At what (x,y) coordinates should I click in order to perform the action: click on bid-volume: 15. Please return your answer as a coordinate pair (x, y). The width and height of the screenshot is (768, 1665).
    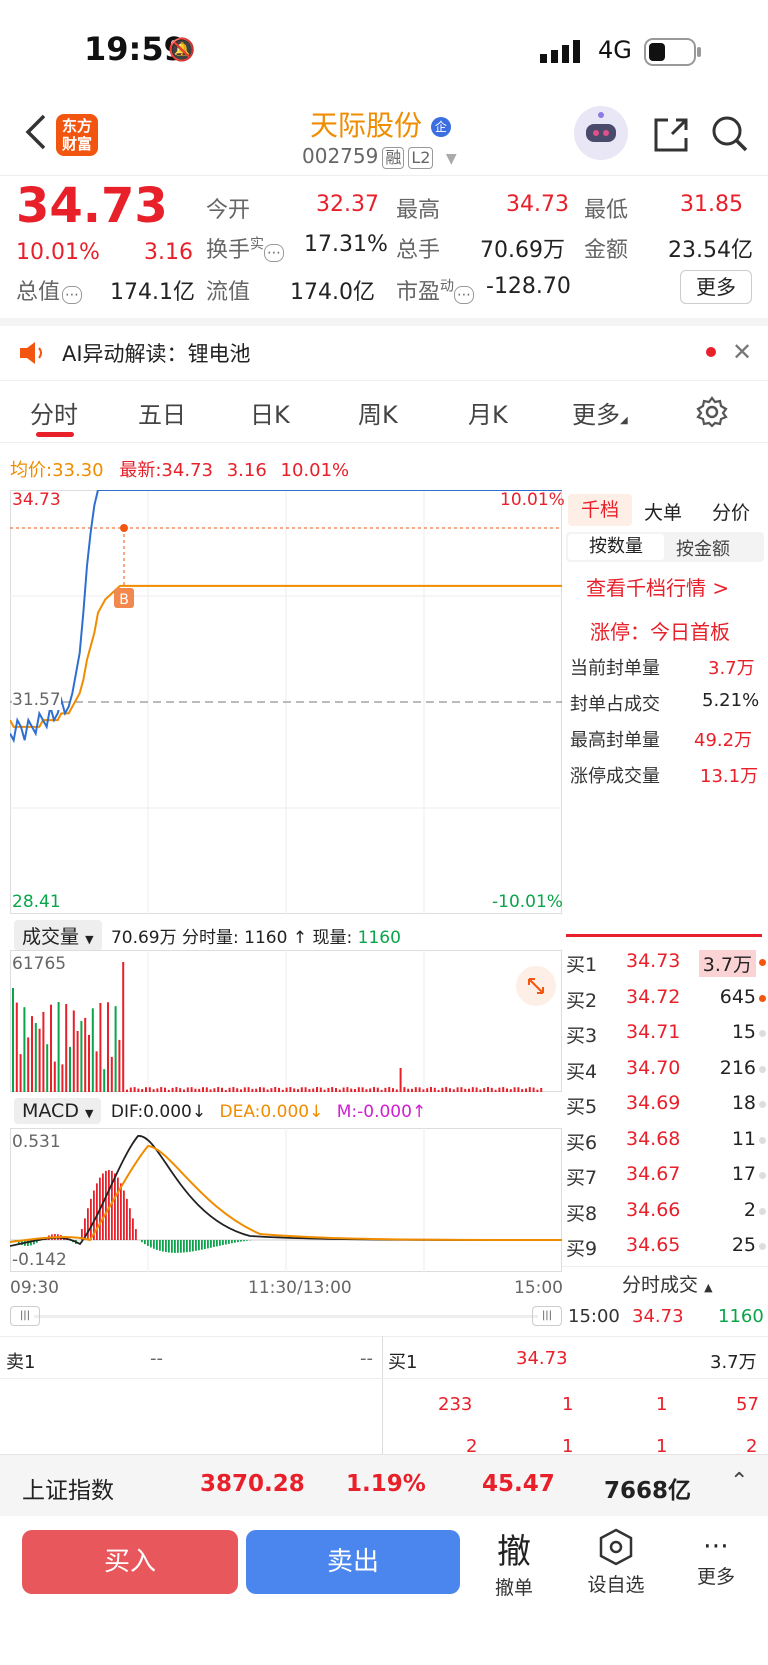
    Looking at the image, I should click on (743, 1032).